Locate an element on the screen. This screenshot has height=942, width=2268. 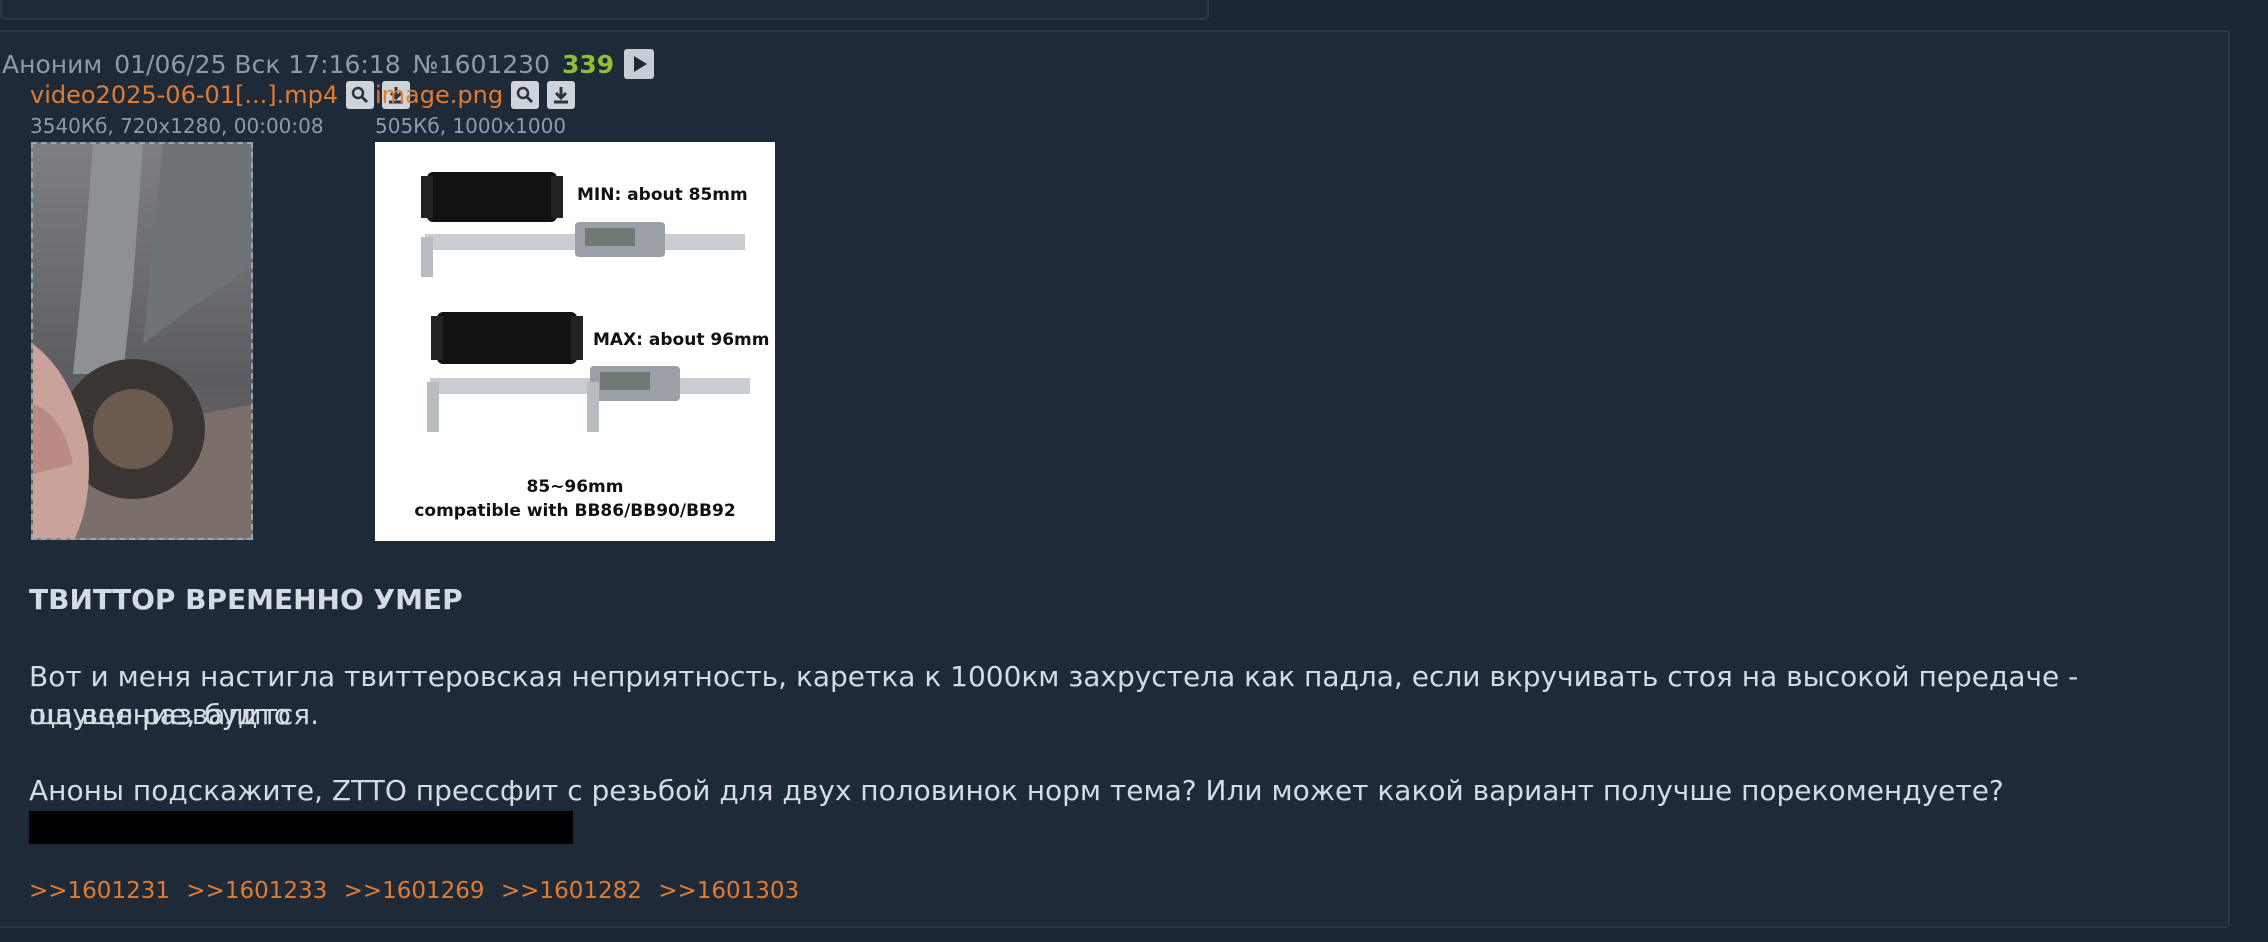
file-name-link: video2025-06-01[...].mp4 is located at coordinates (184, 95).